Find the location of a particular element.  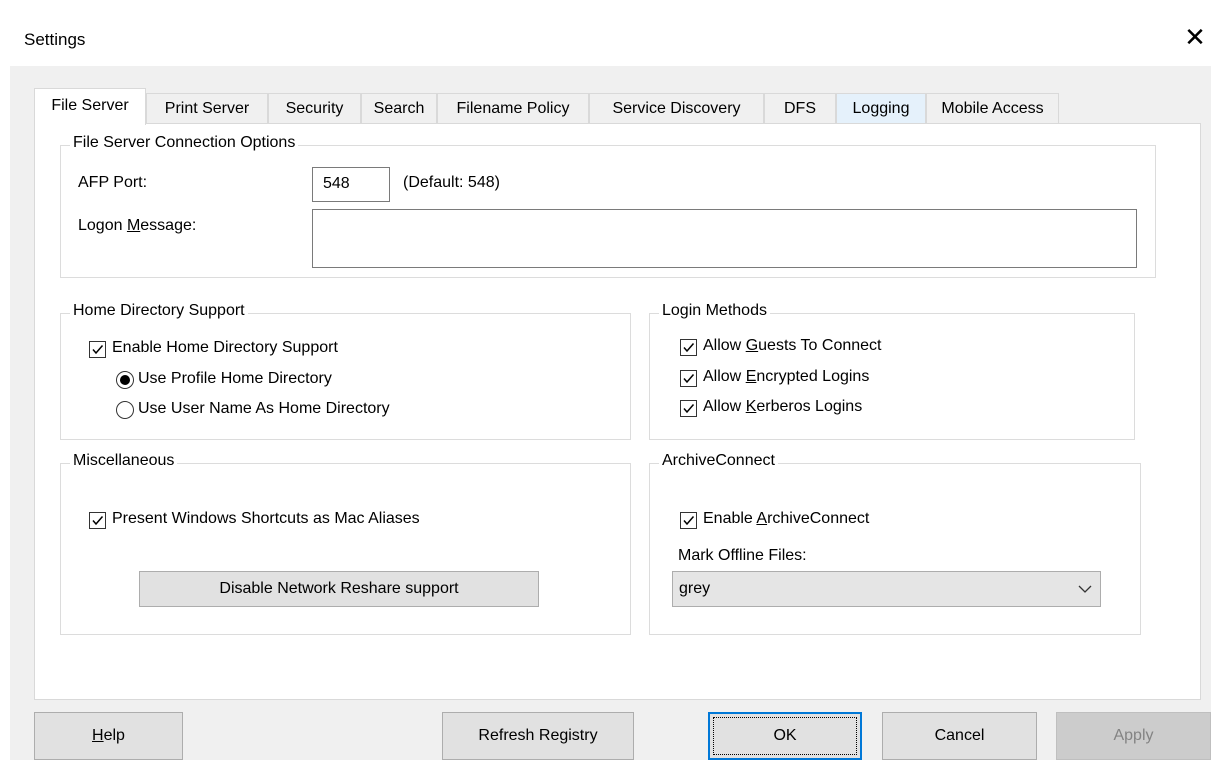

tab-mobile-access: Mobile Access is located at coordinates (992, 108).